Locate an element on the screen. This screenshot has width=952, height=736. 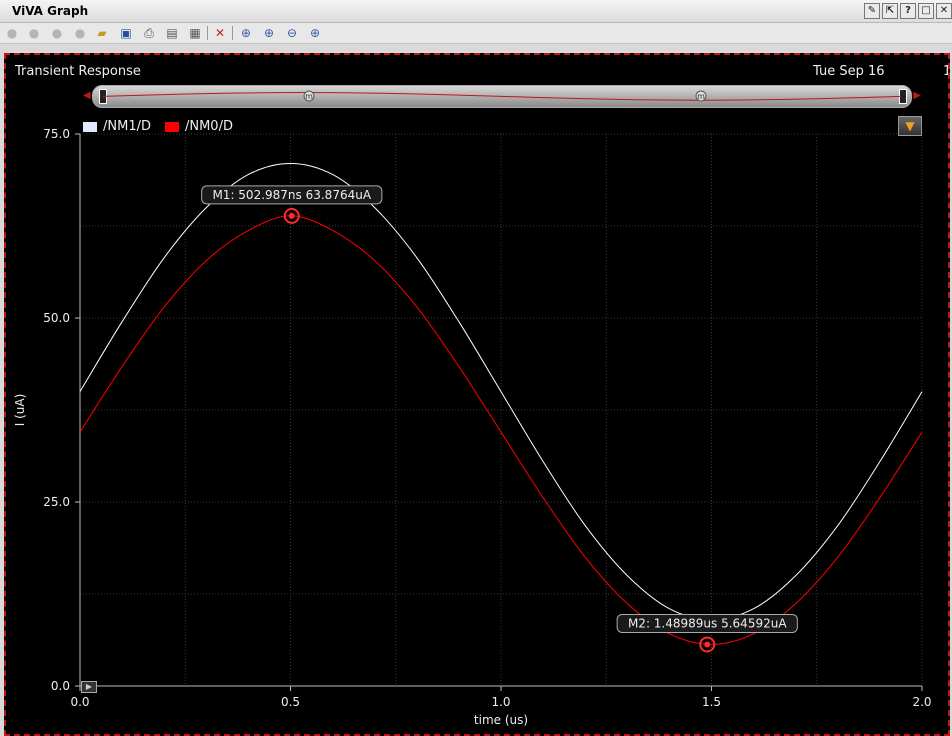
export-image-icon: ▤ is located at coordinates (172, 33).